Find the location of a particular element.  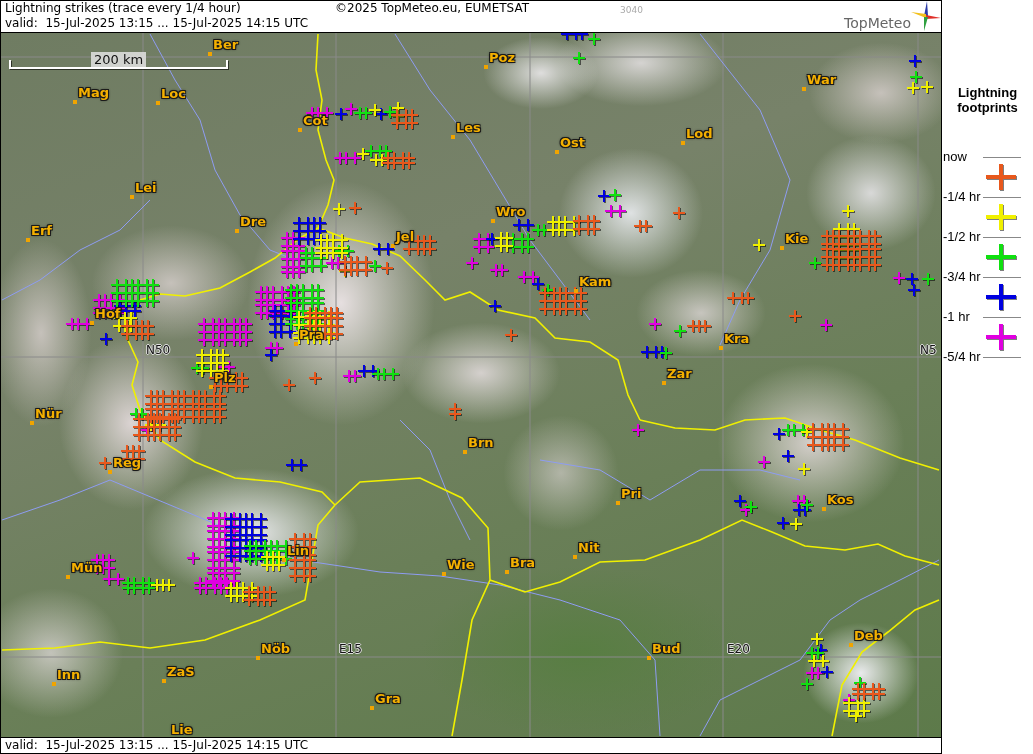

map-title: Lightning strikes (trace every 1/4 hour) is located at coordinates (123, 8).